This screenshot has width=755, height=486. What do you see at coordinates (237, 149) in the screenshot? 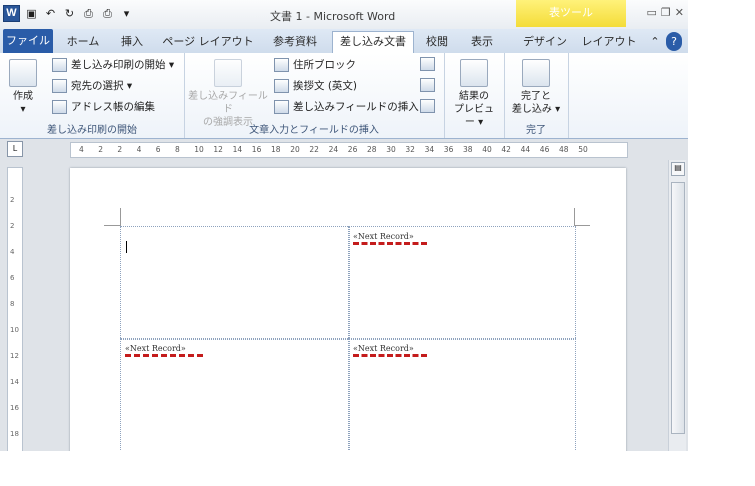
I see `ruler-tick-label: 14` at bounding box center [237, 149].